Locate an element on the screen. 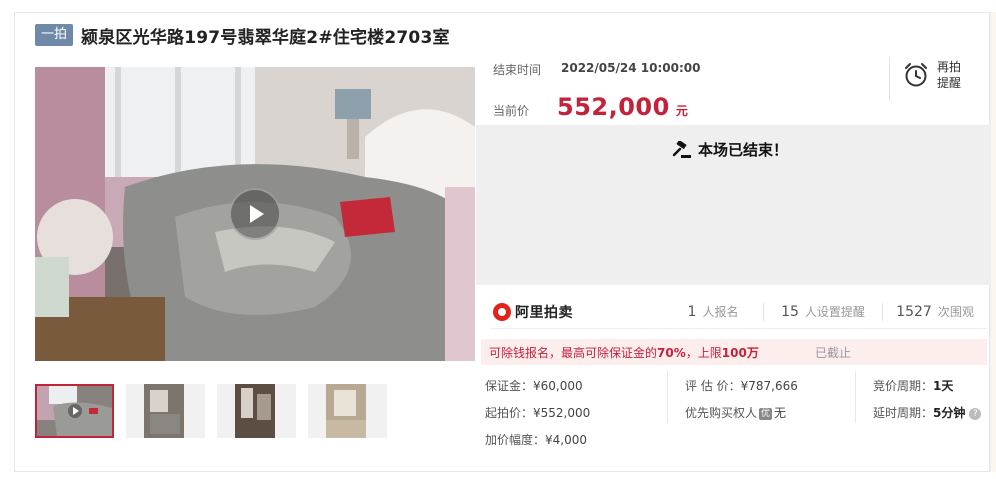 This screenshot has width=996, height=479. stat-views-count: 1527 is located at coordinates (914, 312).